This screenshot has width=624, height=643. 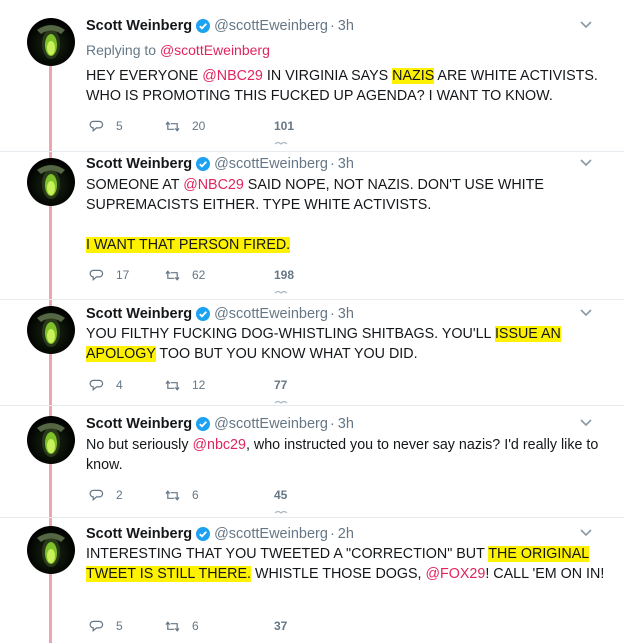 What do you see at coordinates (188, 245) in the screenshot?
I see `highlighted-text: I WANT THAT PERSON FIRED.` at bounding box center [188, 245].